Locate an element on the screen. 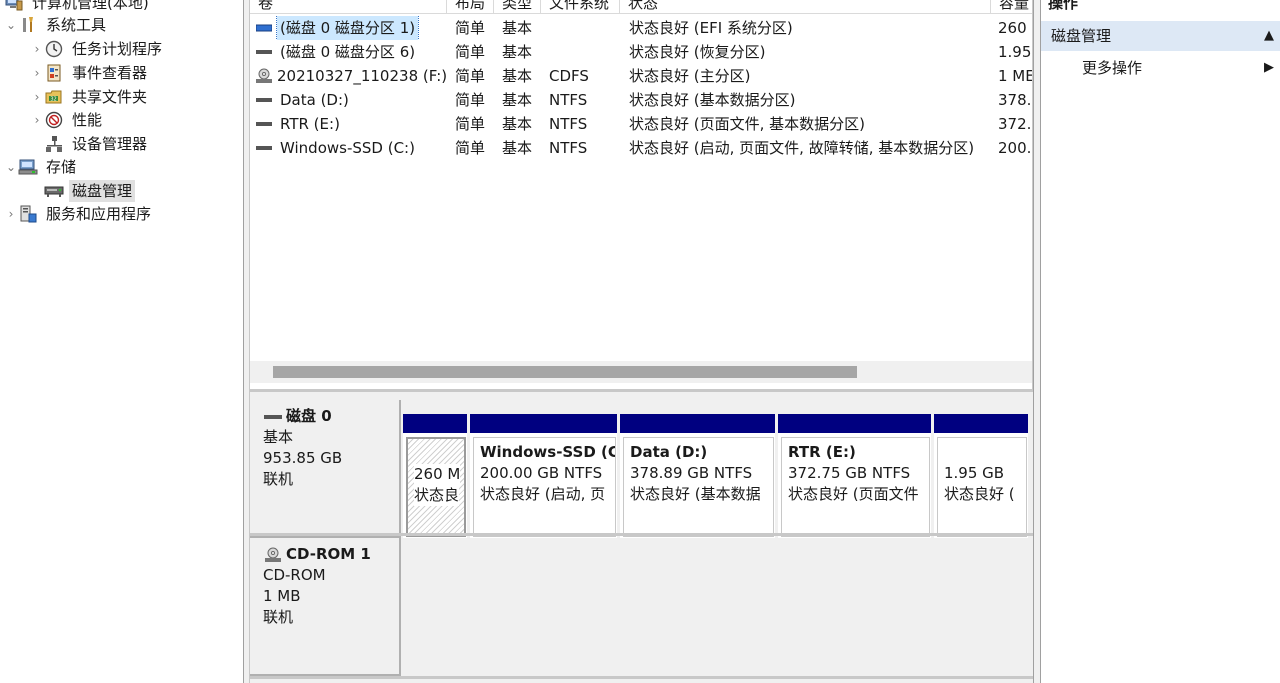  partition-size: 260 M is located at coordinates (437, 474).